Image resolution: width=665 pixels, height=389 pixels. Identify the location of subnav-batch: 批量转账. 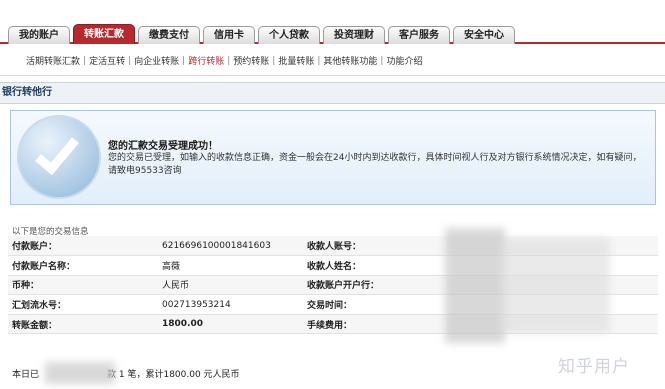
(296, 60).